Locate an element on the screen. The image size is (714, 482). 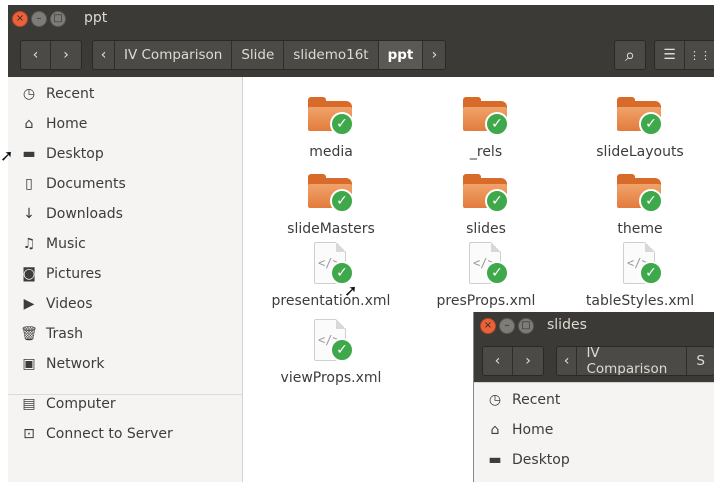
file-item-theme: ✓ theme is located at coordinates (639, 203).